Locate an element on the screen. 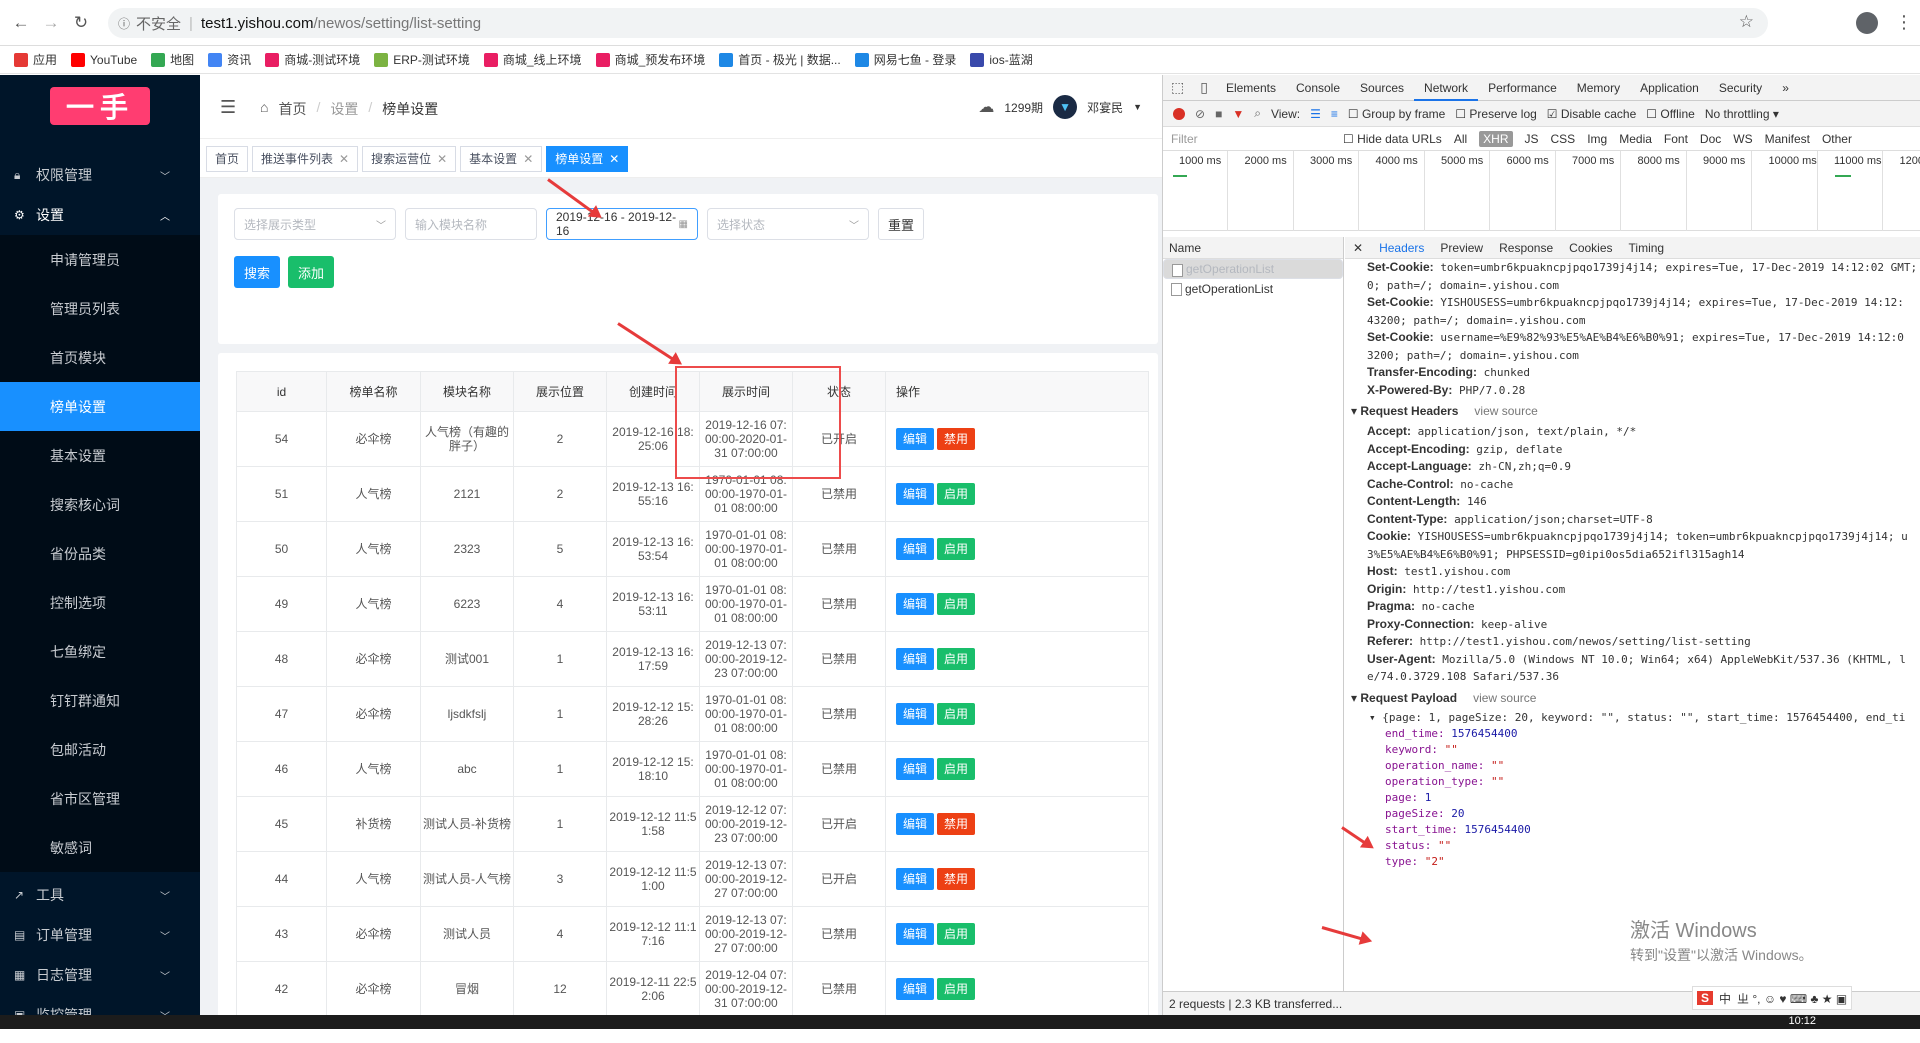  list-view-icon: ☰ is located at coordinates (1315, 114).